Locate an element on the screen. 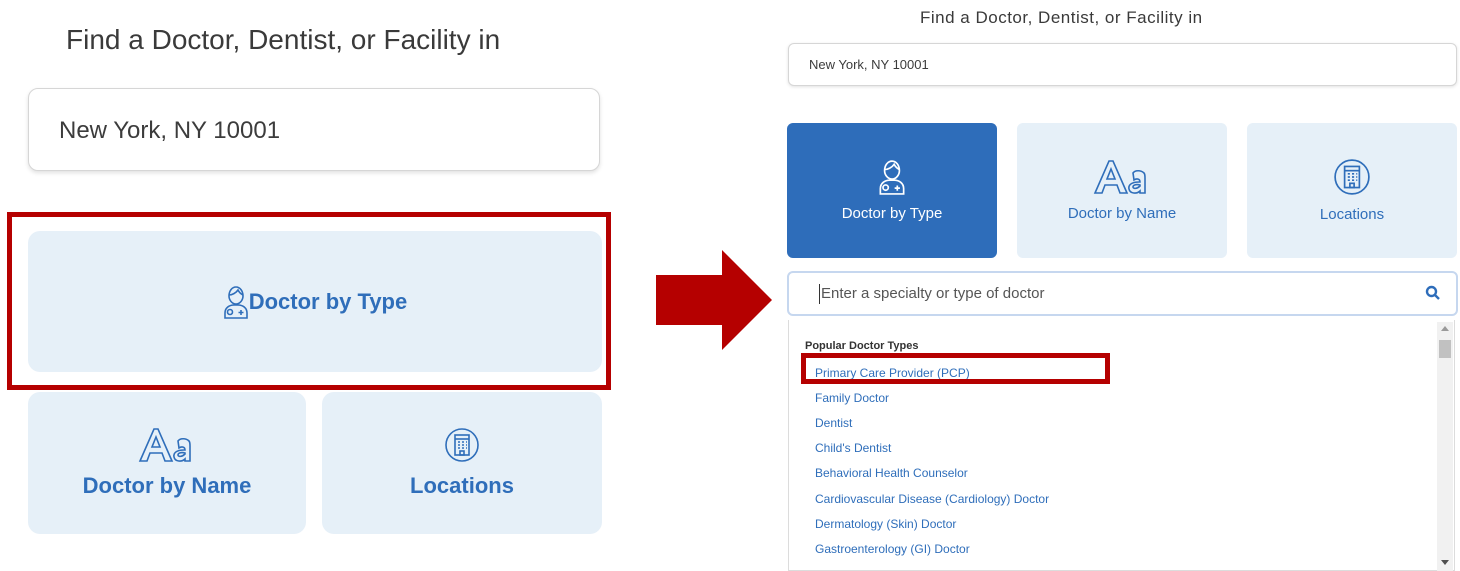 This screenshot has width=1460, height=571. right-location-value: New York, NY 10001 is located at coordinates (869, 64).